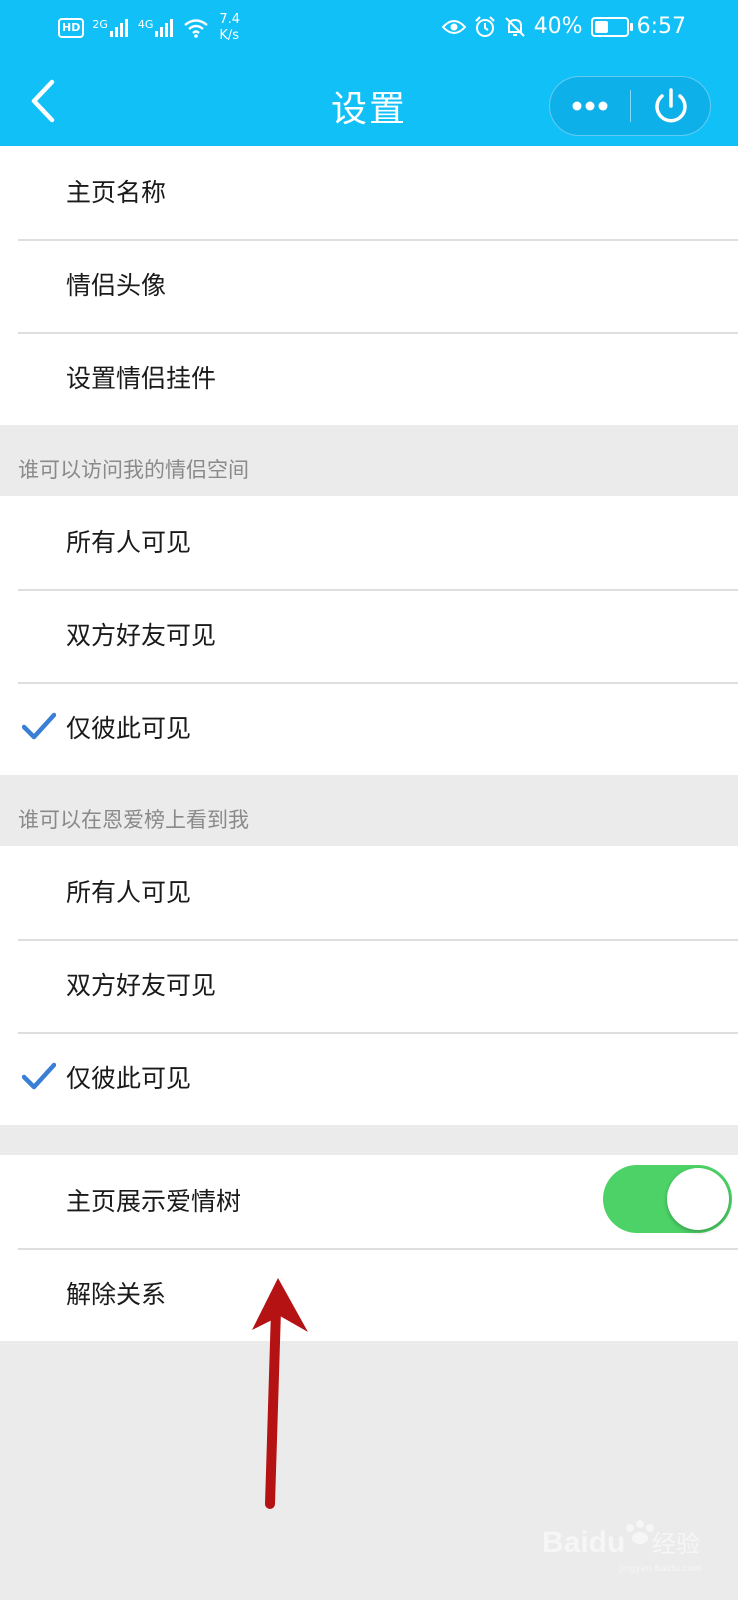 This screenshot has width=738, height=1600. Describe the element at coordinates (369, 728) in the screenshot. I see `space-option-only-us: 仅彼此可见` at that location.